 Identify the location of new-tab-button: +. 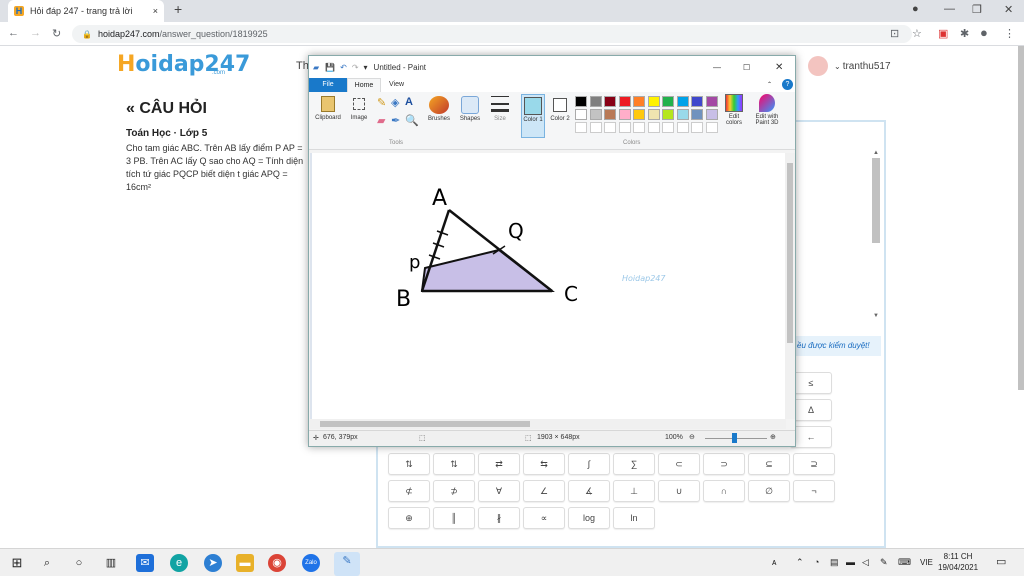
(178, 9).